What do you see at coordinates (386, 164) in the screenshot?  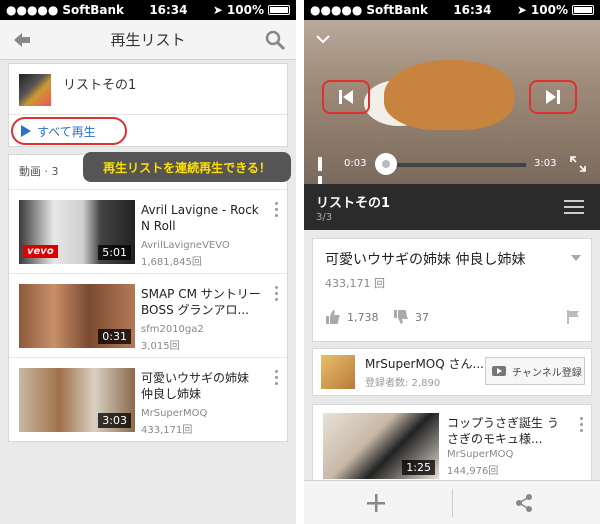 I see `seek-handle` at bounding box center [386, 164].